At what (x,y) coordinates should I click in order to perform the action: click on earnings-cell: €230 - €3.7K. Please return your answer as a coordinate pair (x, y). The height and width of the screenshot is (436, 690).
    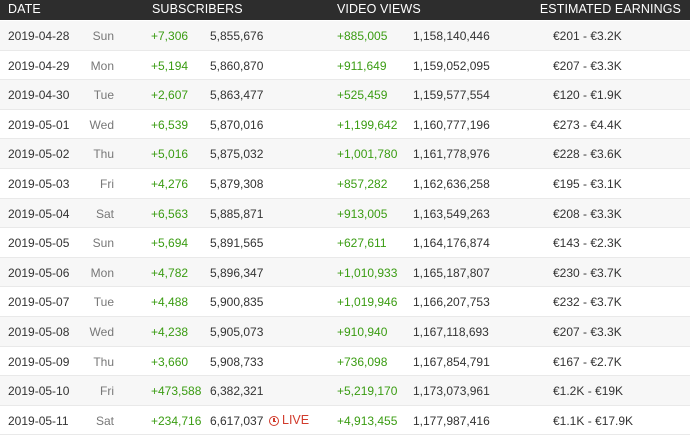
    Looking at the image, I should click on (587, 272).